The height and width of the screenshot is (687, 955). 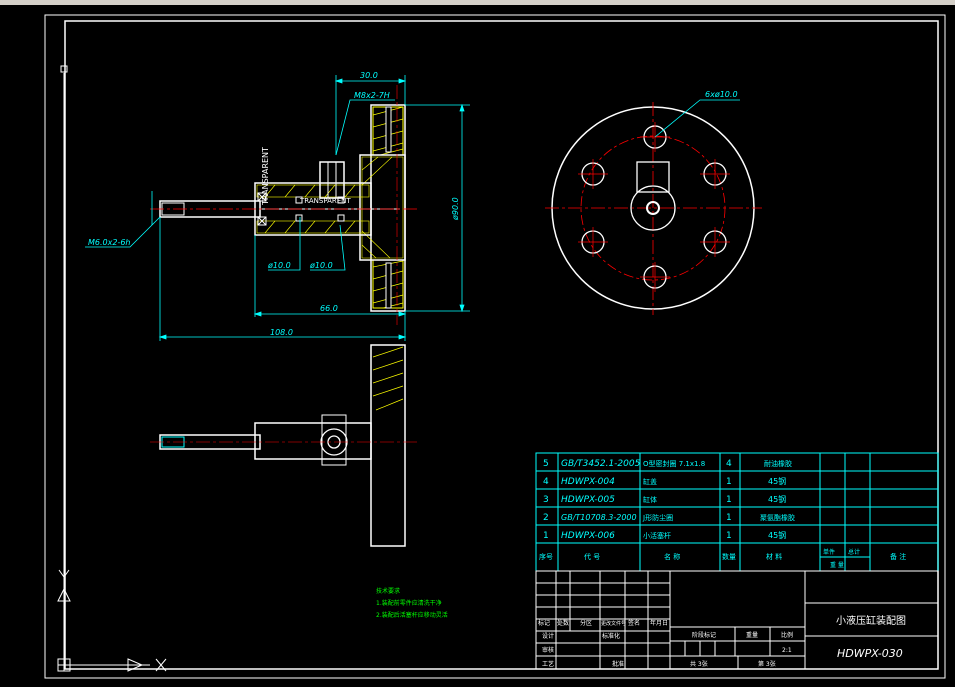 I want to click on tb-standard: 标准化, so click(x=611, y=636).